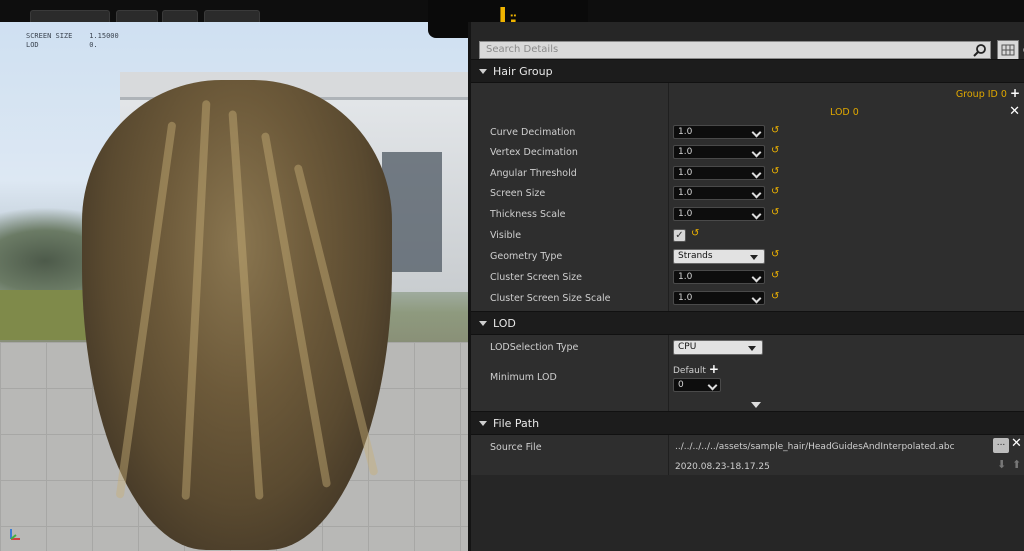 Image resolution: width=1024 pixels, height=551 pixels. Describe the element at coordinates (635, 193) in the screenshot. I see `screen-size-row: Screen Size 1.0 ↺` at that location.